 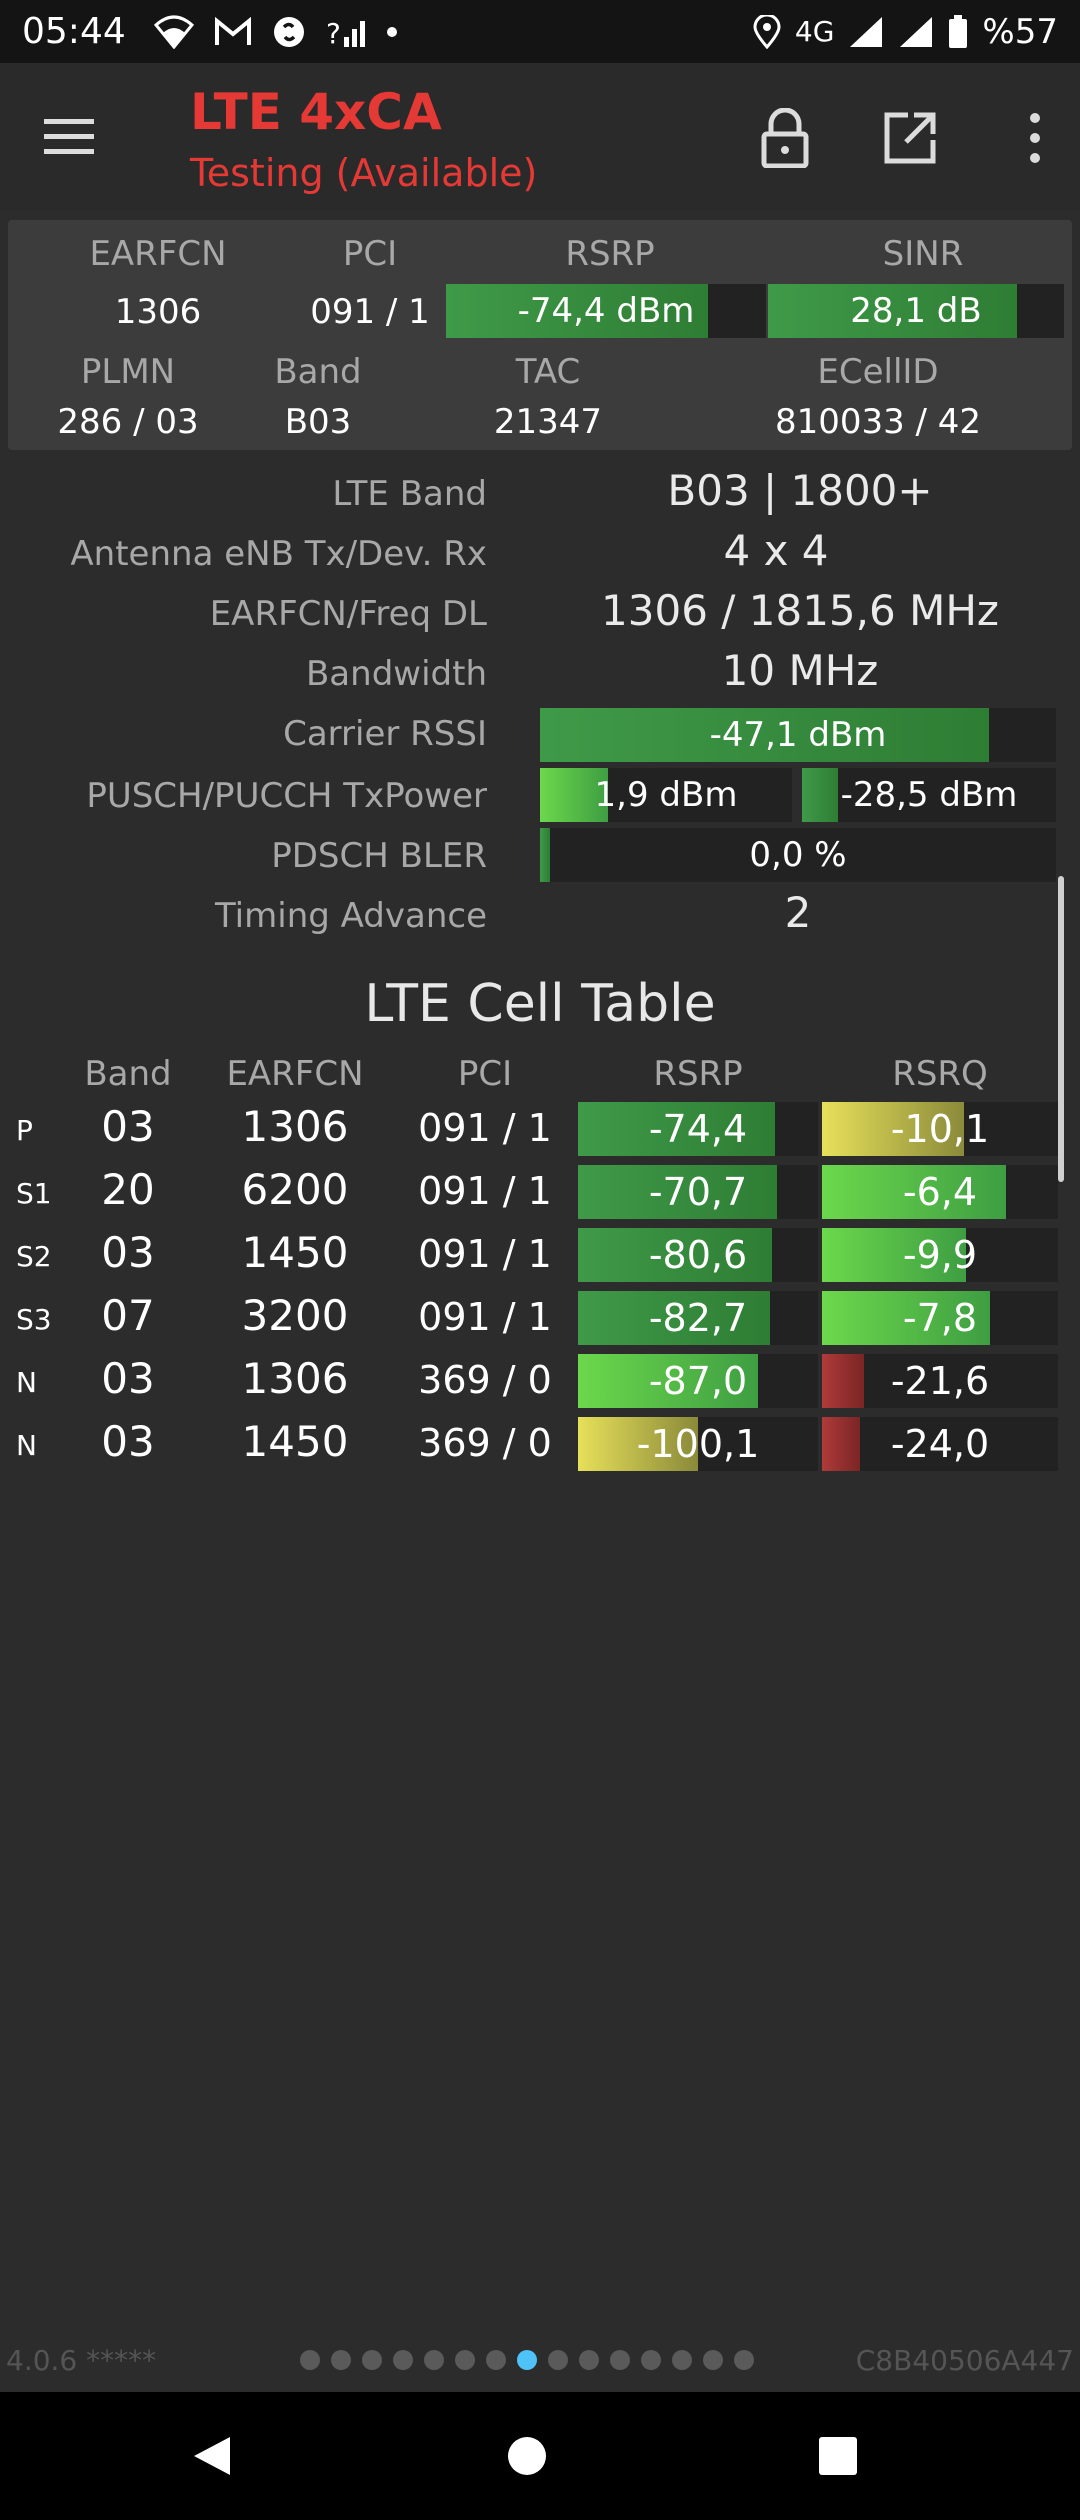 I want to click on row-rsrp-bar: -70,7, so click(x=698, y=1192).